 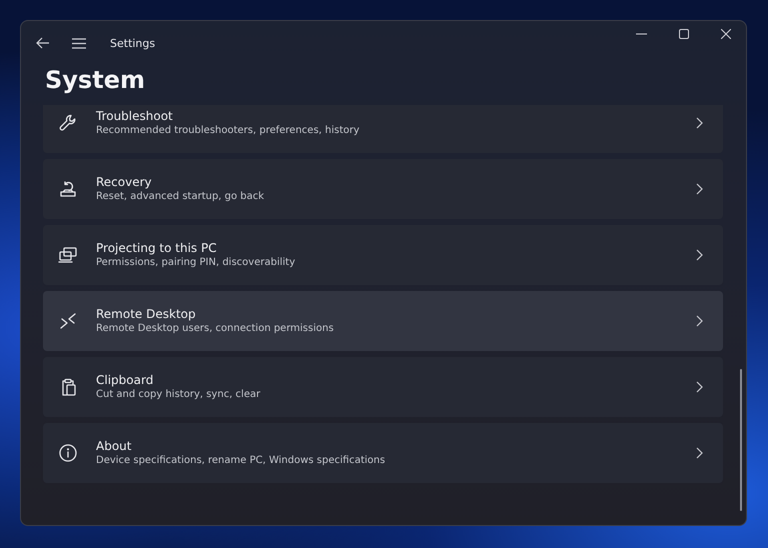 What do you see at coordinates (68, 453) in the screenshot?
I see `info-icon` at bounding box center [68, 453].